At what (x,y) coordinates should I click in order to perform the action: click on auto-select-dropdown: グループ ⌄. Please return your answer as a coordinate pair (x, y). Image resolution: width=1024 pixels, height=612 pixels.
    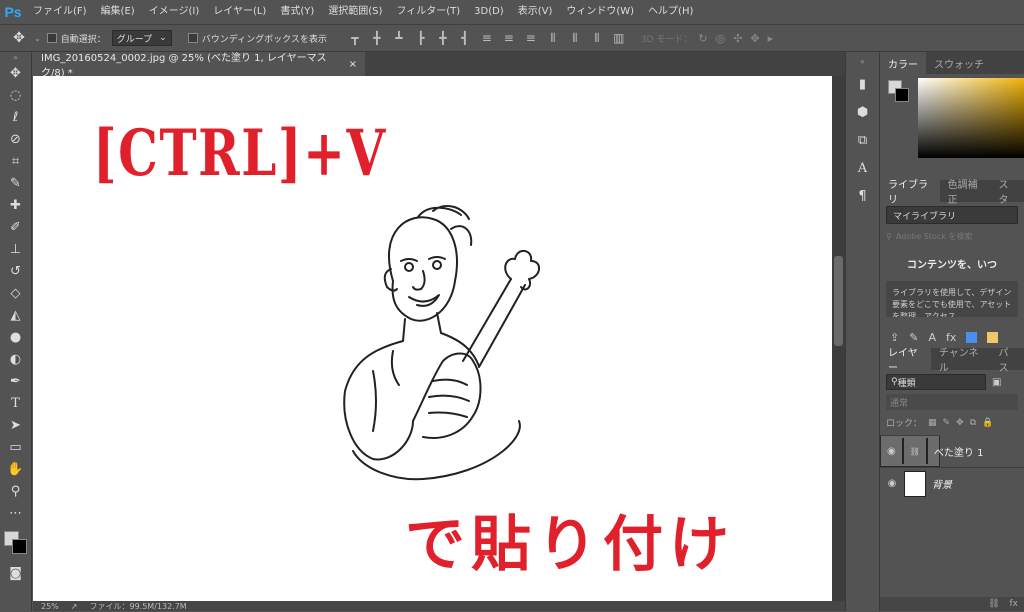
    Looking at the image, I should click on (141, 38).